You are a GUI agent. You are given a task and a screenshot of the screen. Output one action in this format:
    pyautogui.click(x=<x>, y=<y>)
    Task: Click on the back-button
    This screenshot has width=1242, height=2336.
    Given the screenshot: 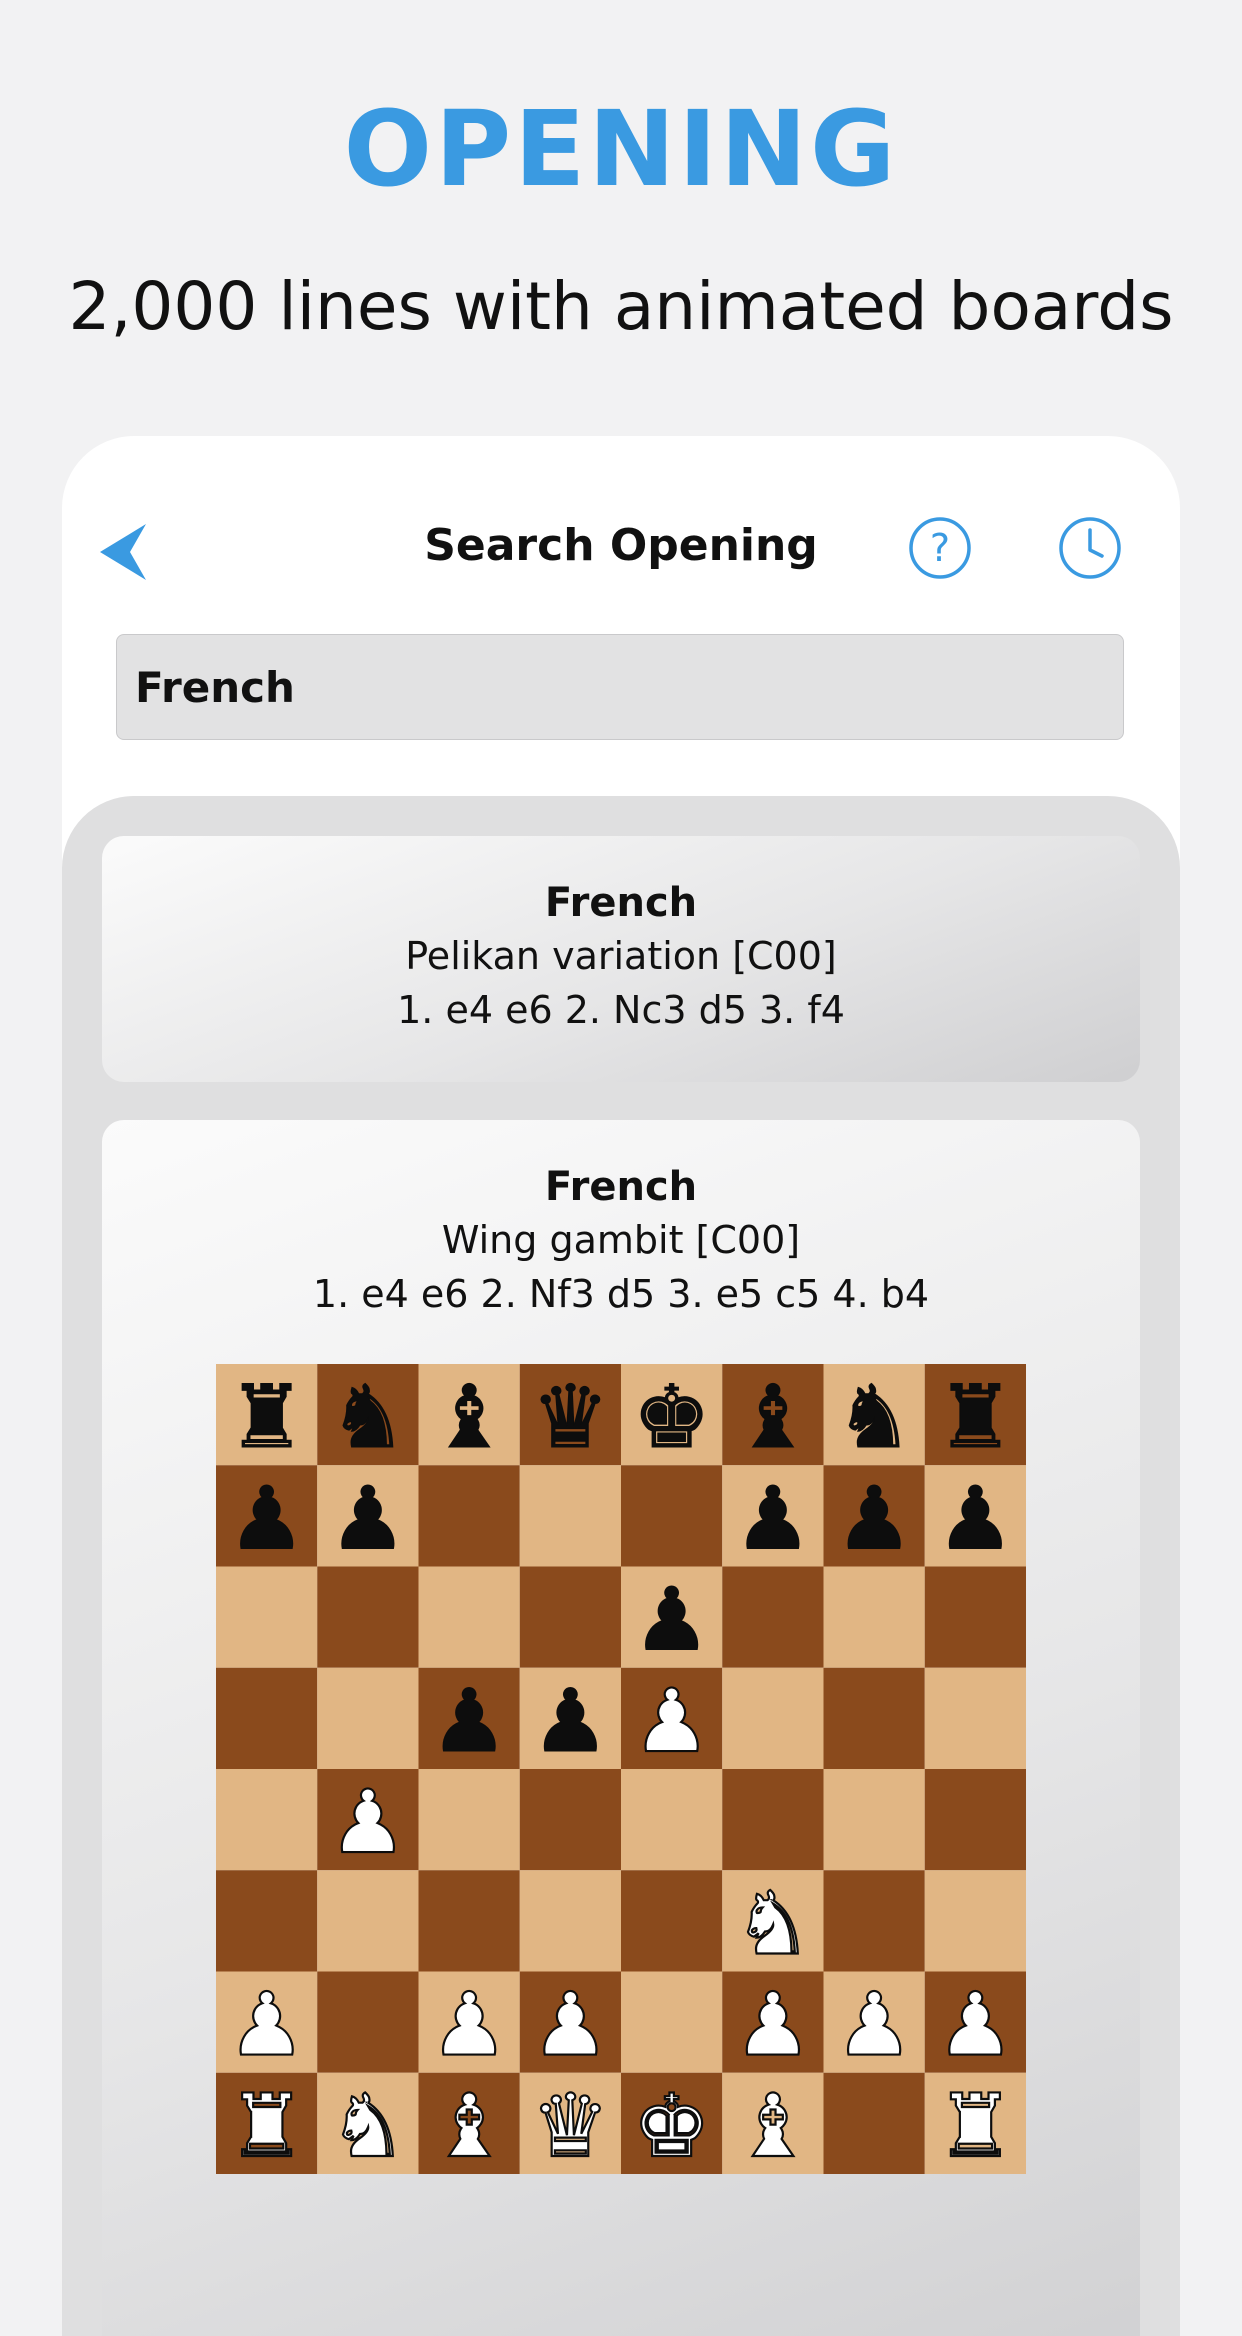 What is the action you would take?
    pyautogui.click(x=124, y=552)
    